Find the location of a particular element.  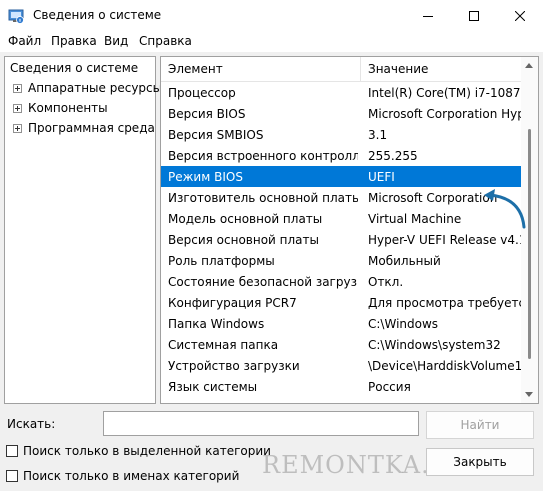

scroll-up-icon is located at coordinates (529, 65).